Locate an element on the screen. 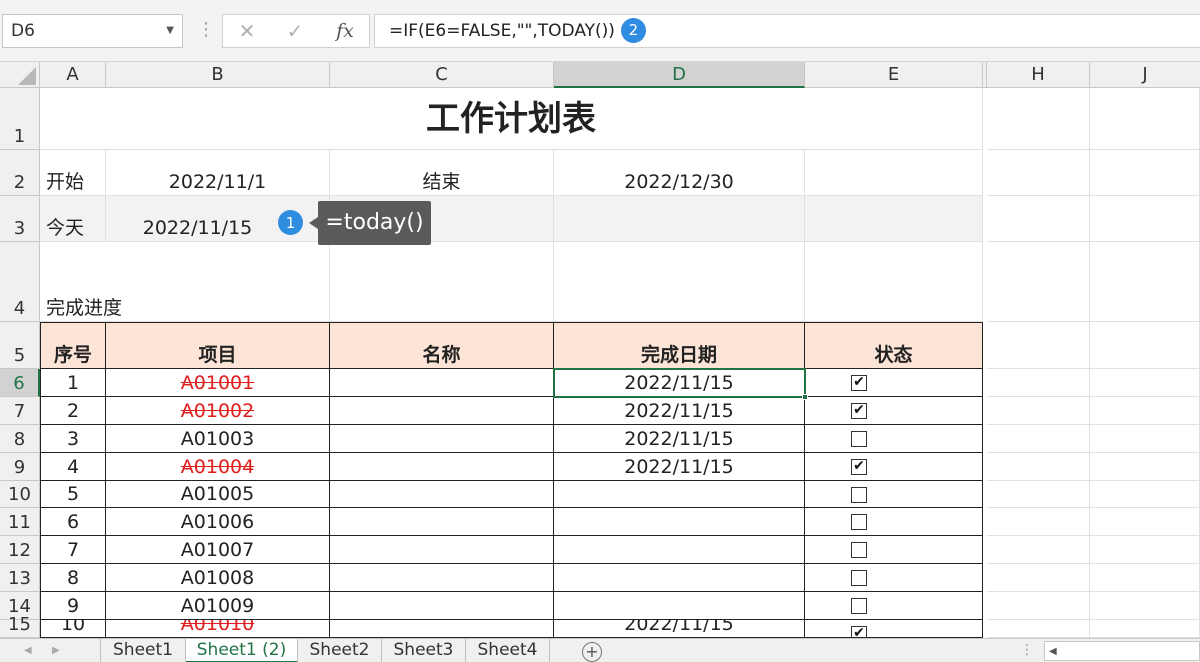 The height and width of the screenshot is (662, 1200). row-7-date is located at coordinates (679, 550).